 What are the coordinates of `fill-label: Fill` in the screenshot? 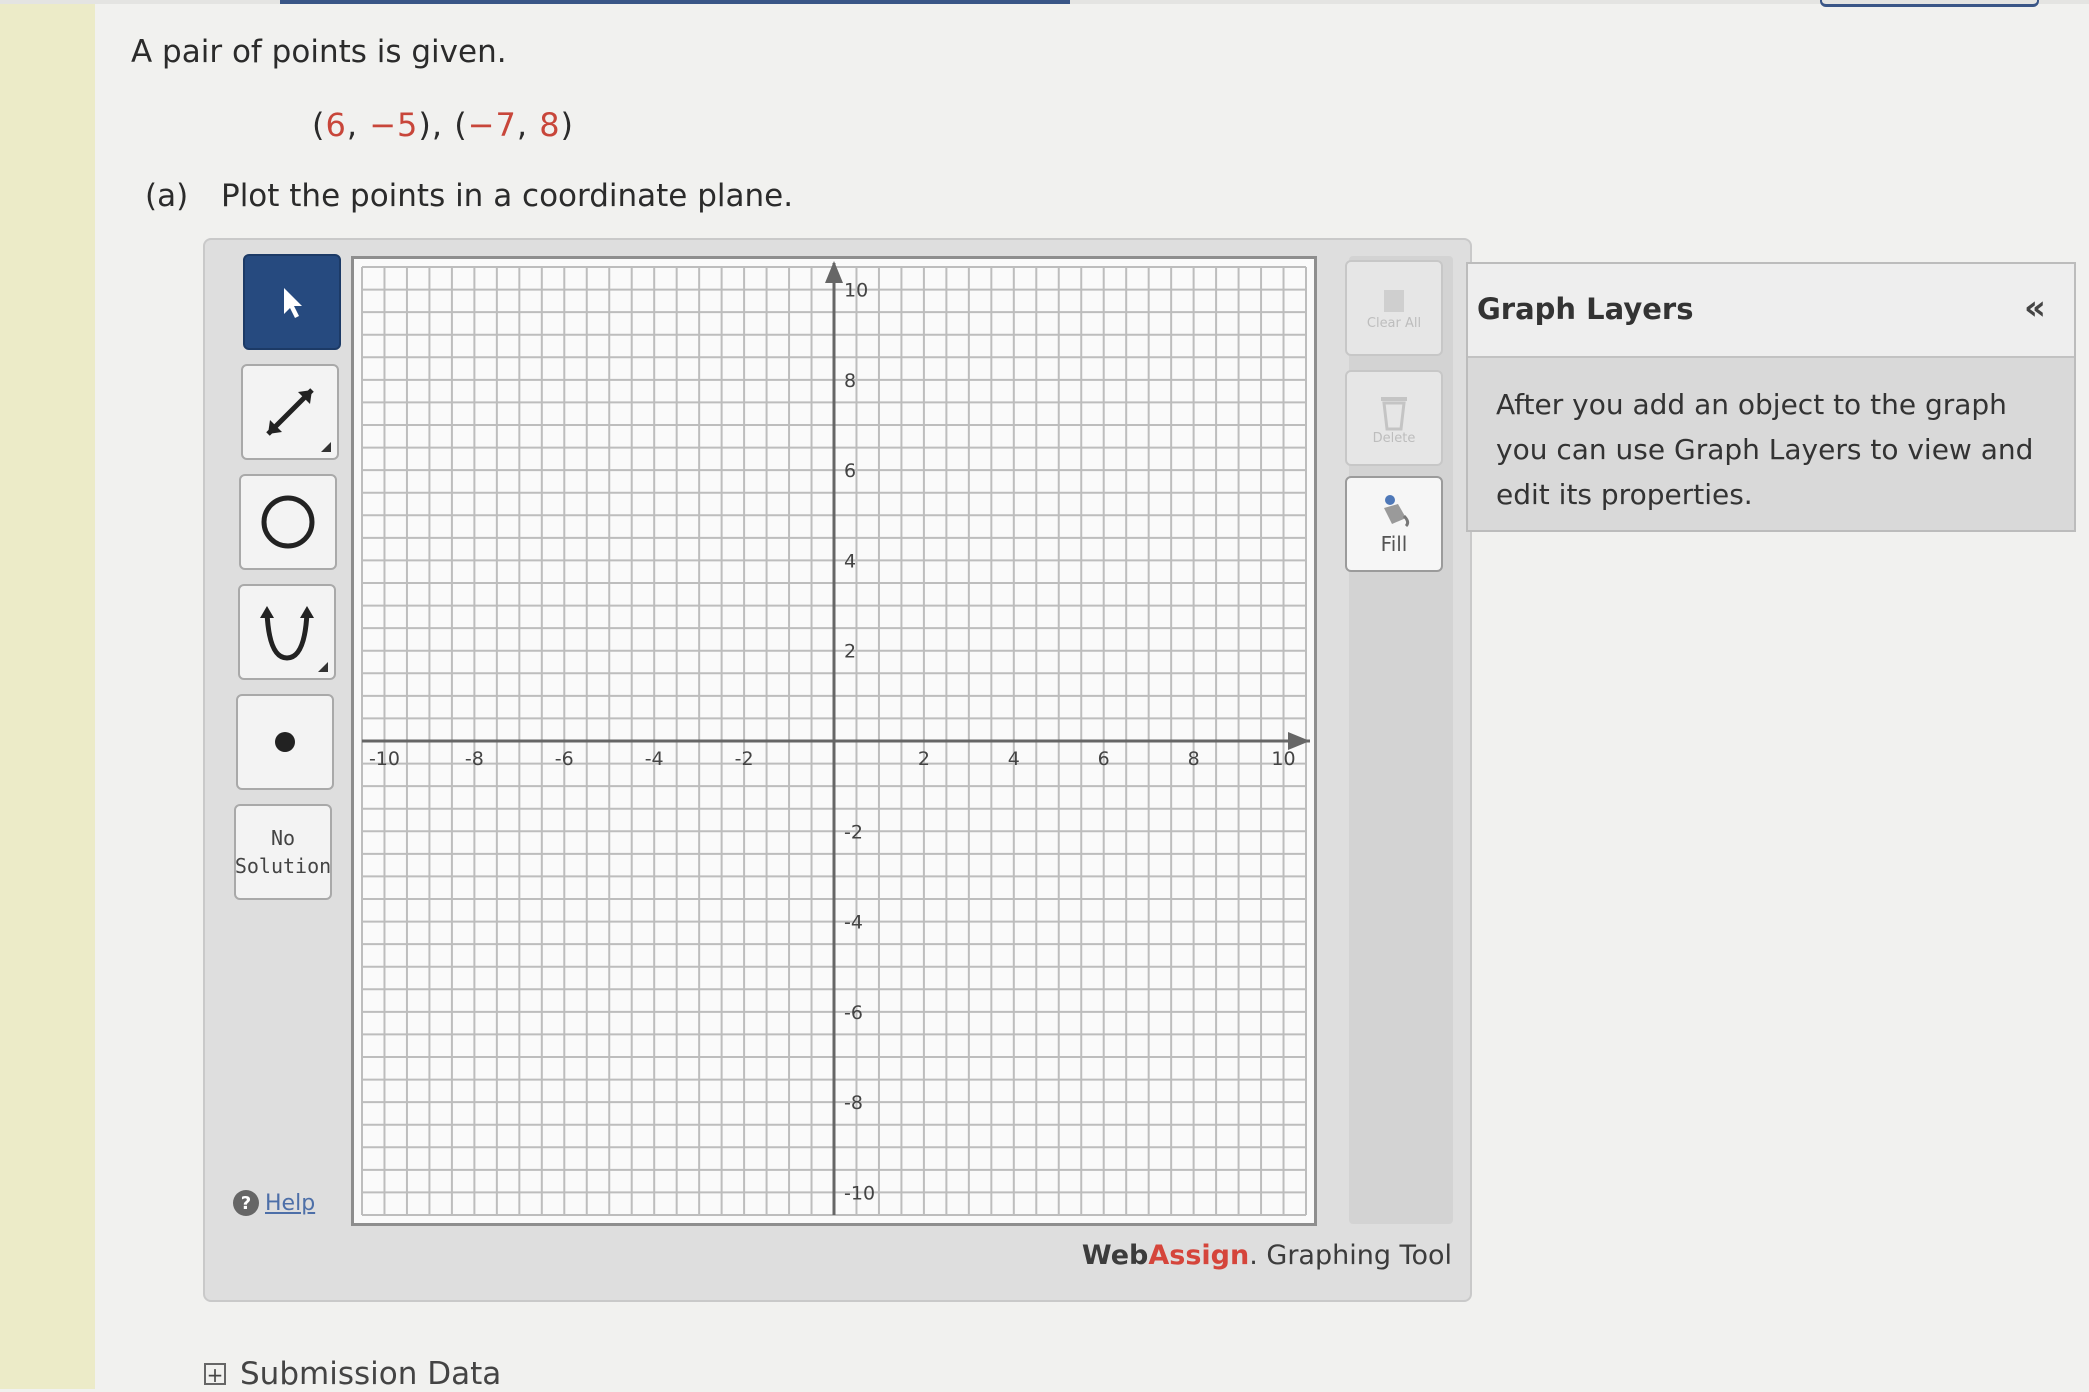 It's located at (1394, 544).